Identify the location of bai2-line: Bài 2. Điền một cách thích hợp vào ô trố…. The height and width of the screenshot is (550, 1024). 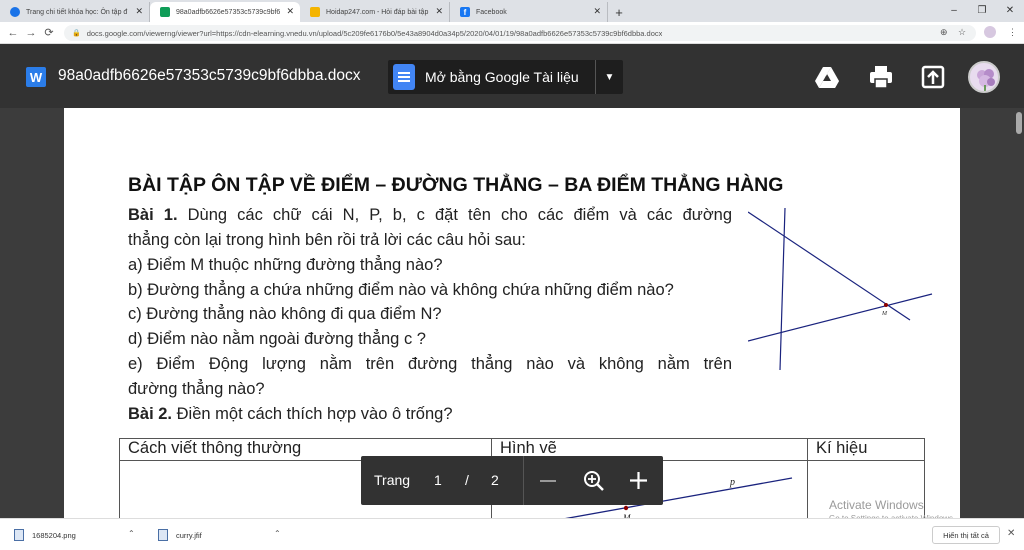
(290, 414).